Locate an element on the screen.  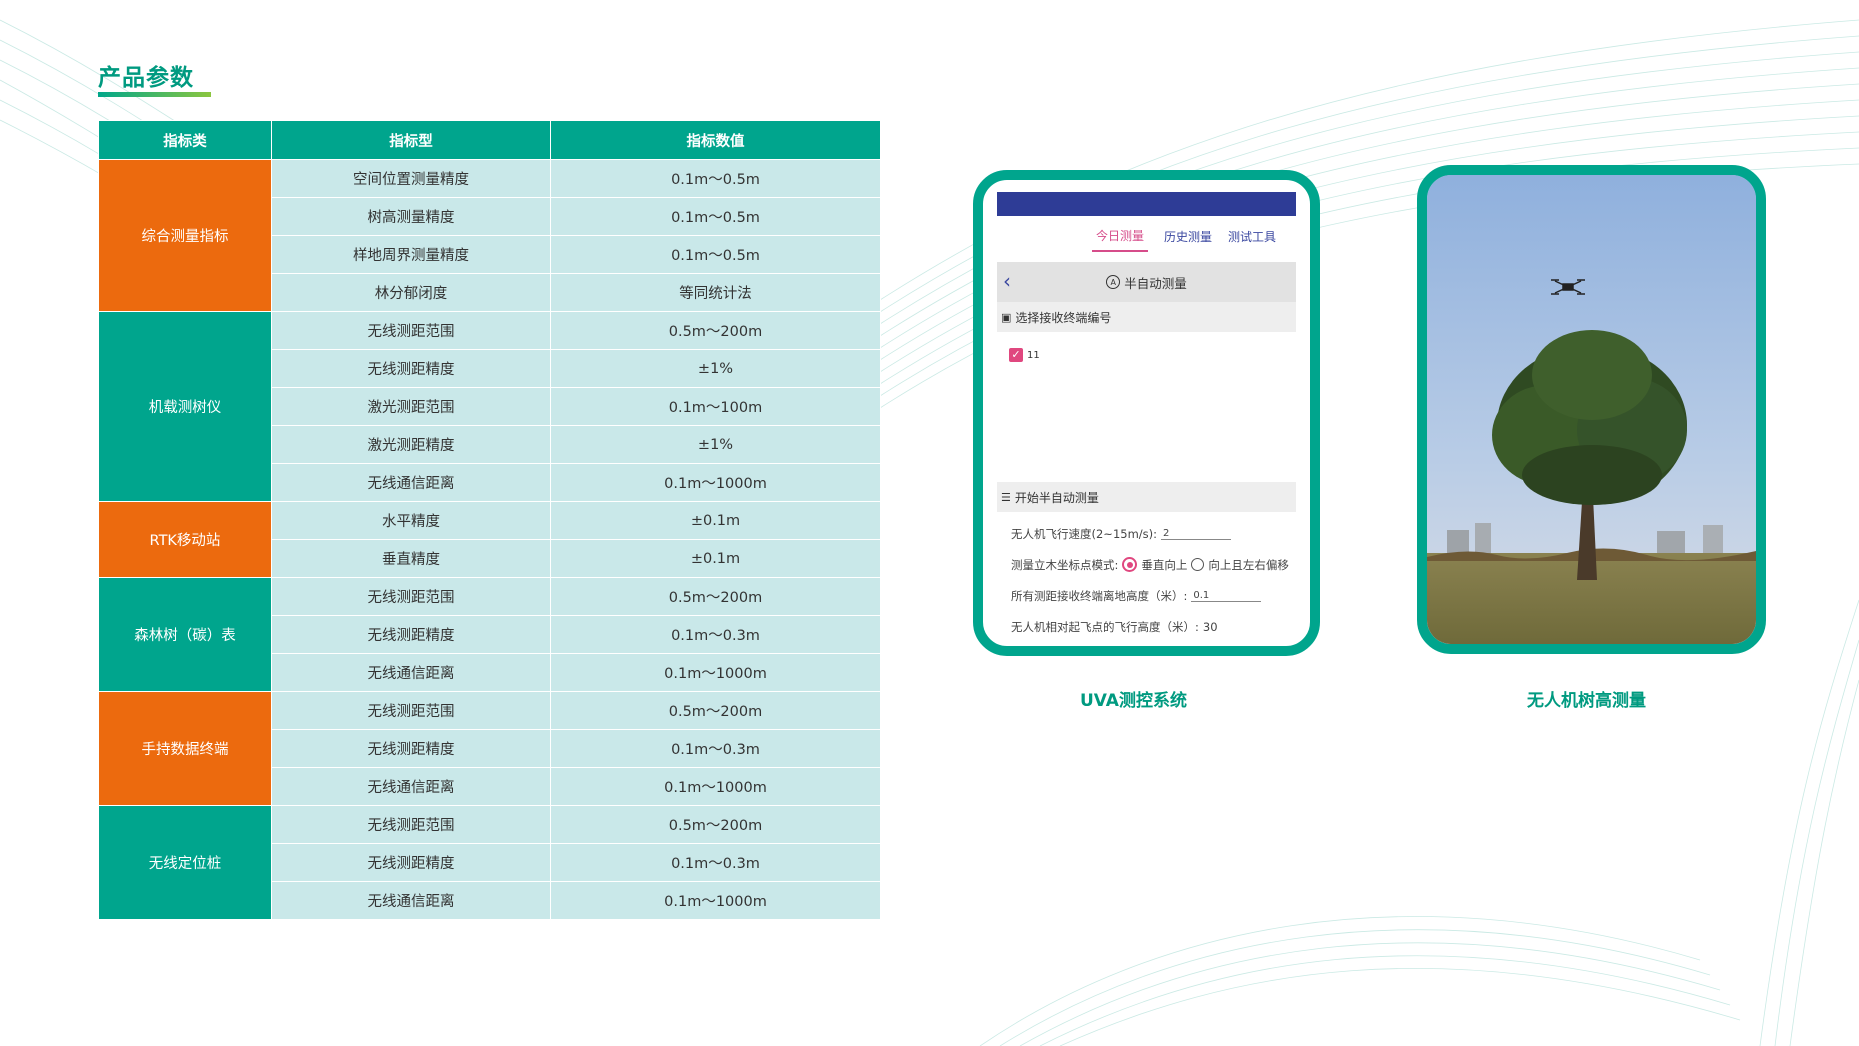
tree-photo-frame is located at coordinates (1591, 409).